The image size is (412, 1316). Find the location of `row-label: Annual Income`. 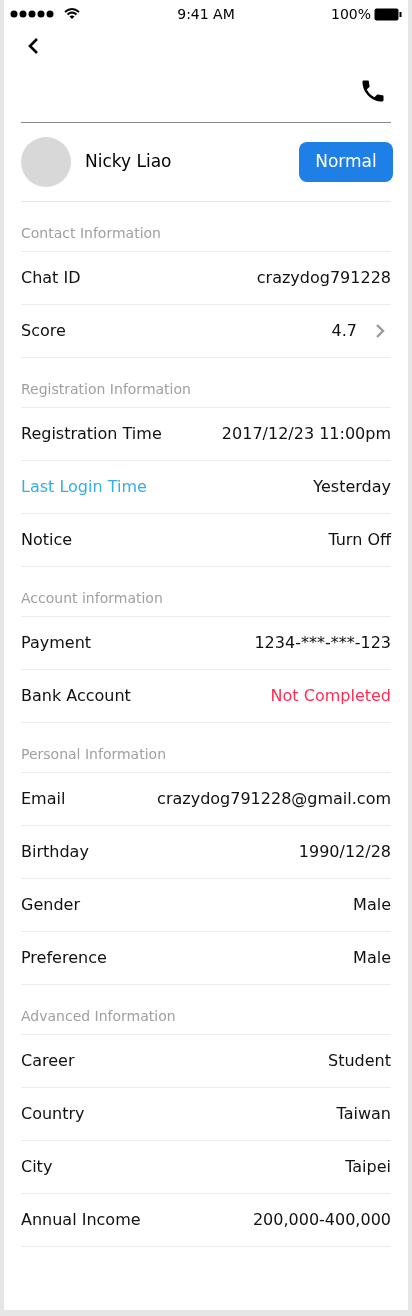

row-label: Annual Income is located at coordinates (81, 1220).